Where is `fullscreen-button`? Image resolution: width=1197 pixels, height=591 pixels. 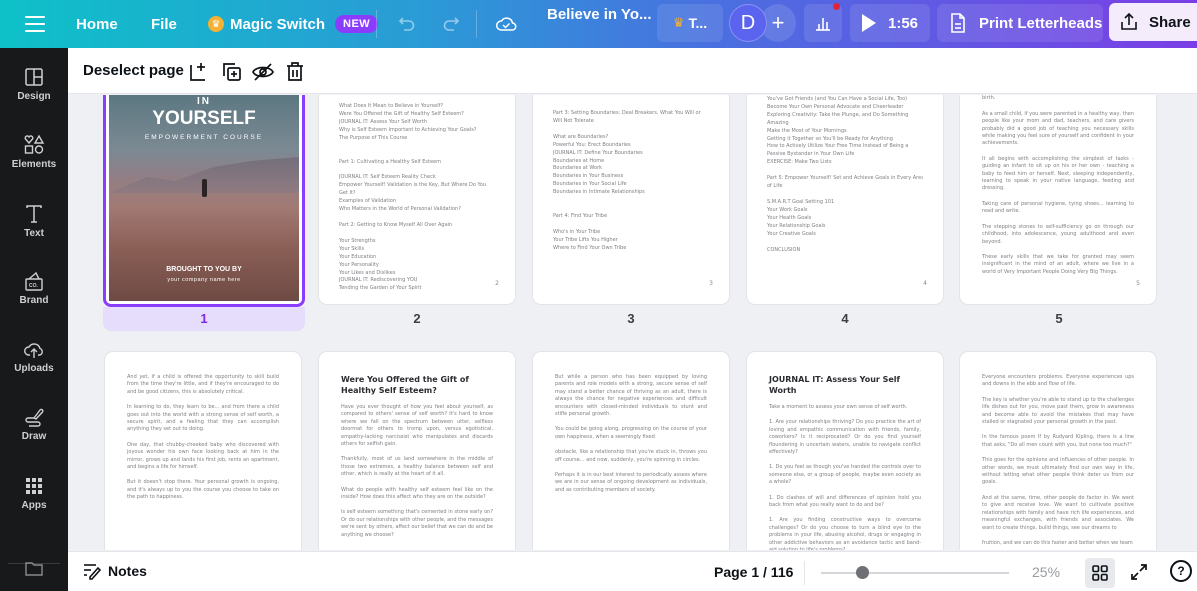 fullscreen-button is located at coordinates (1139, 572).